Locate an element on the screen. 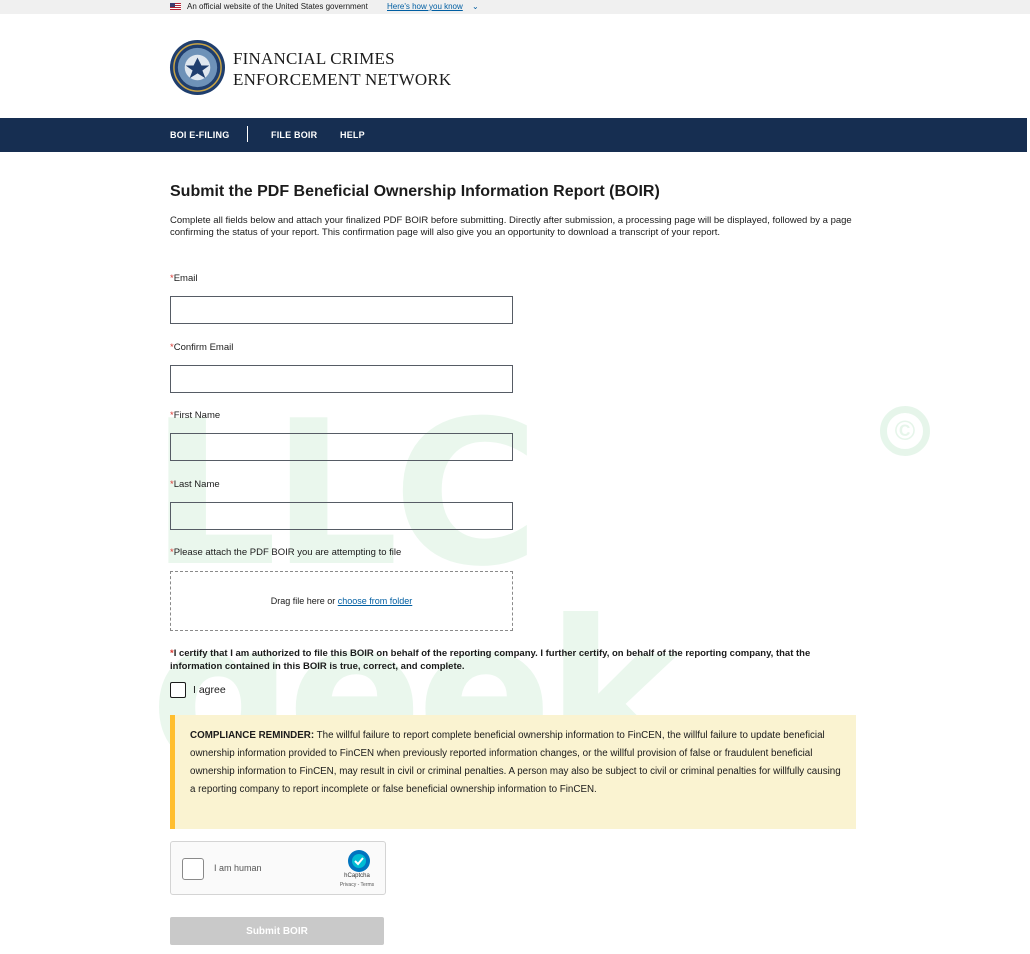  email-label: *Email is located at coordinates (183, 278).